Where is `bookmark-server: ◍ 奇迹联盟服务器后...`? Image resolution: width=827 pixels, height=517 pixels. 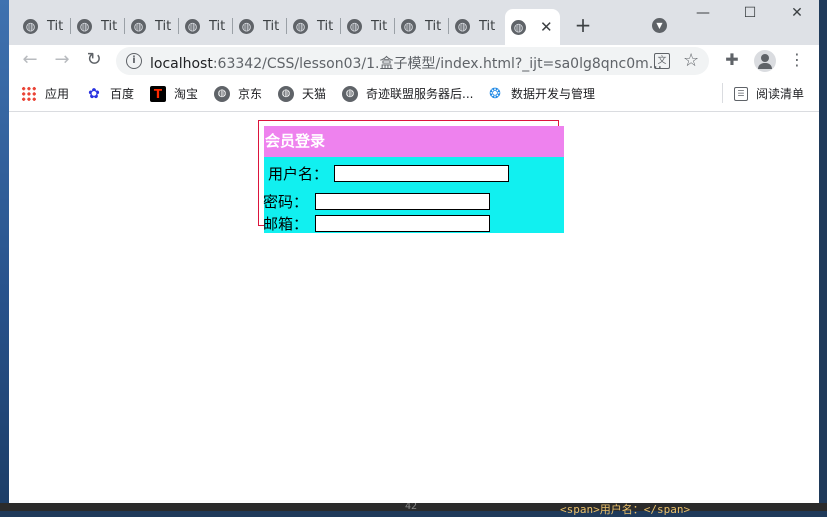 bookmark-server: ◍ 奇迹联盟服务器后... is located at coordinates (407, 93).